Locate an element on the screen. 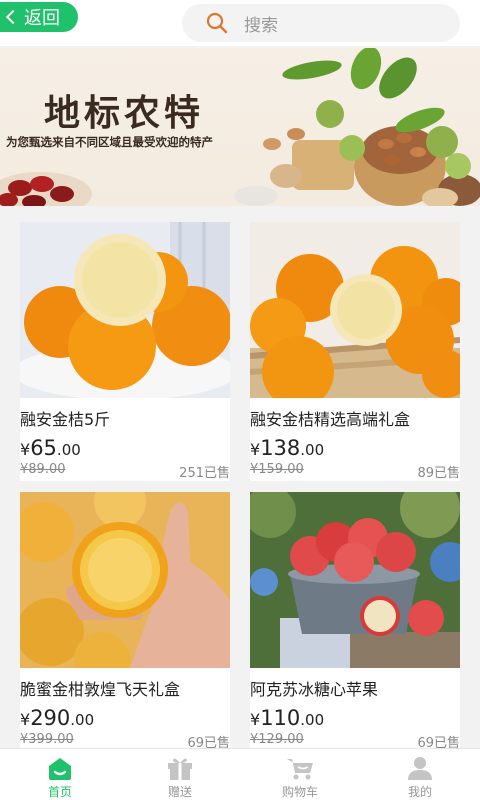 Image resolution: width=480 pixels, height=800 pixels. bottom-tab-bar: 首页 赠送 购物车 我的 is located at coordinates (240, 774).